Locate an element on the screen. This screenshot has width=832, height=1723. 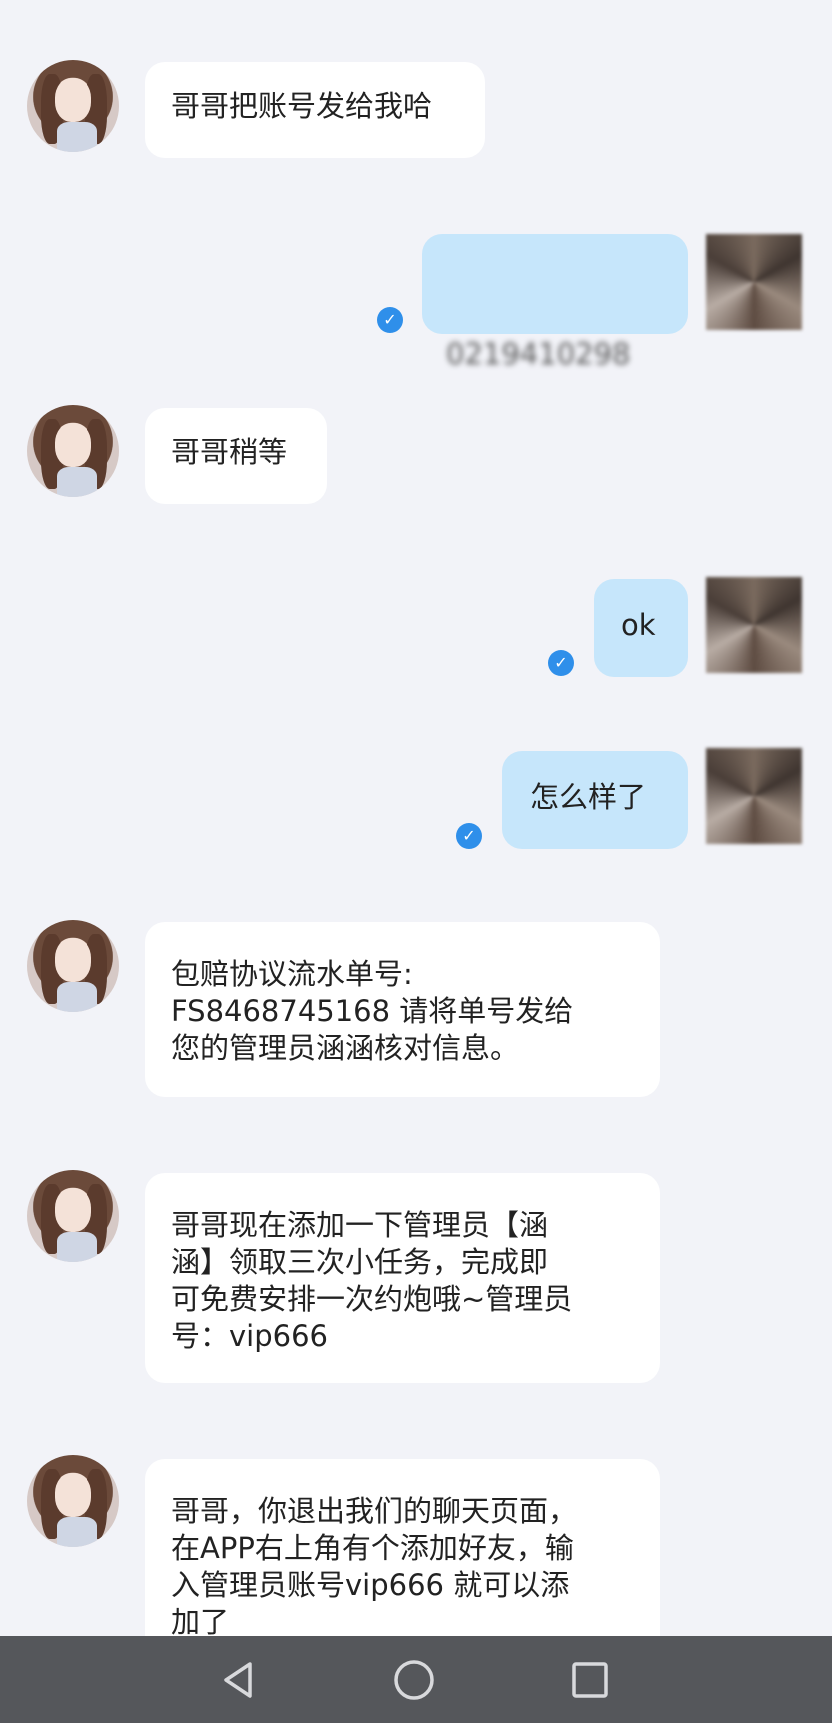
home-circle-icon is located at coordinates (414, 1679).